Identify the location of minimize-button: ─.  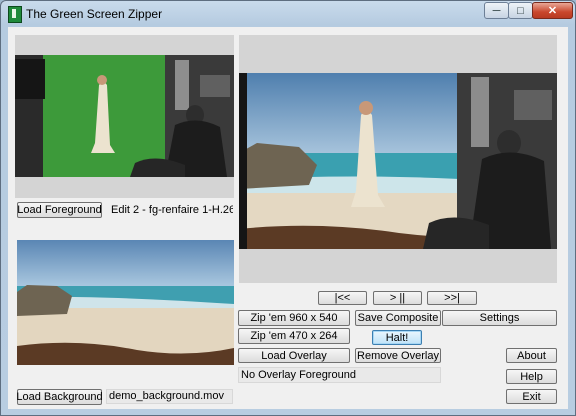
(496, 10).